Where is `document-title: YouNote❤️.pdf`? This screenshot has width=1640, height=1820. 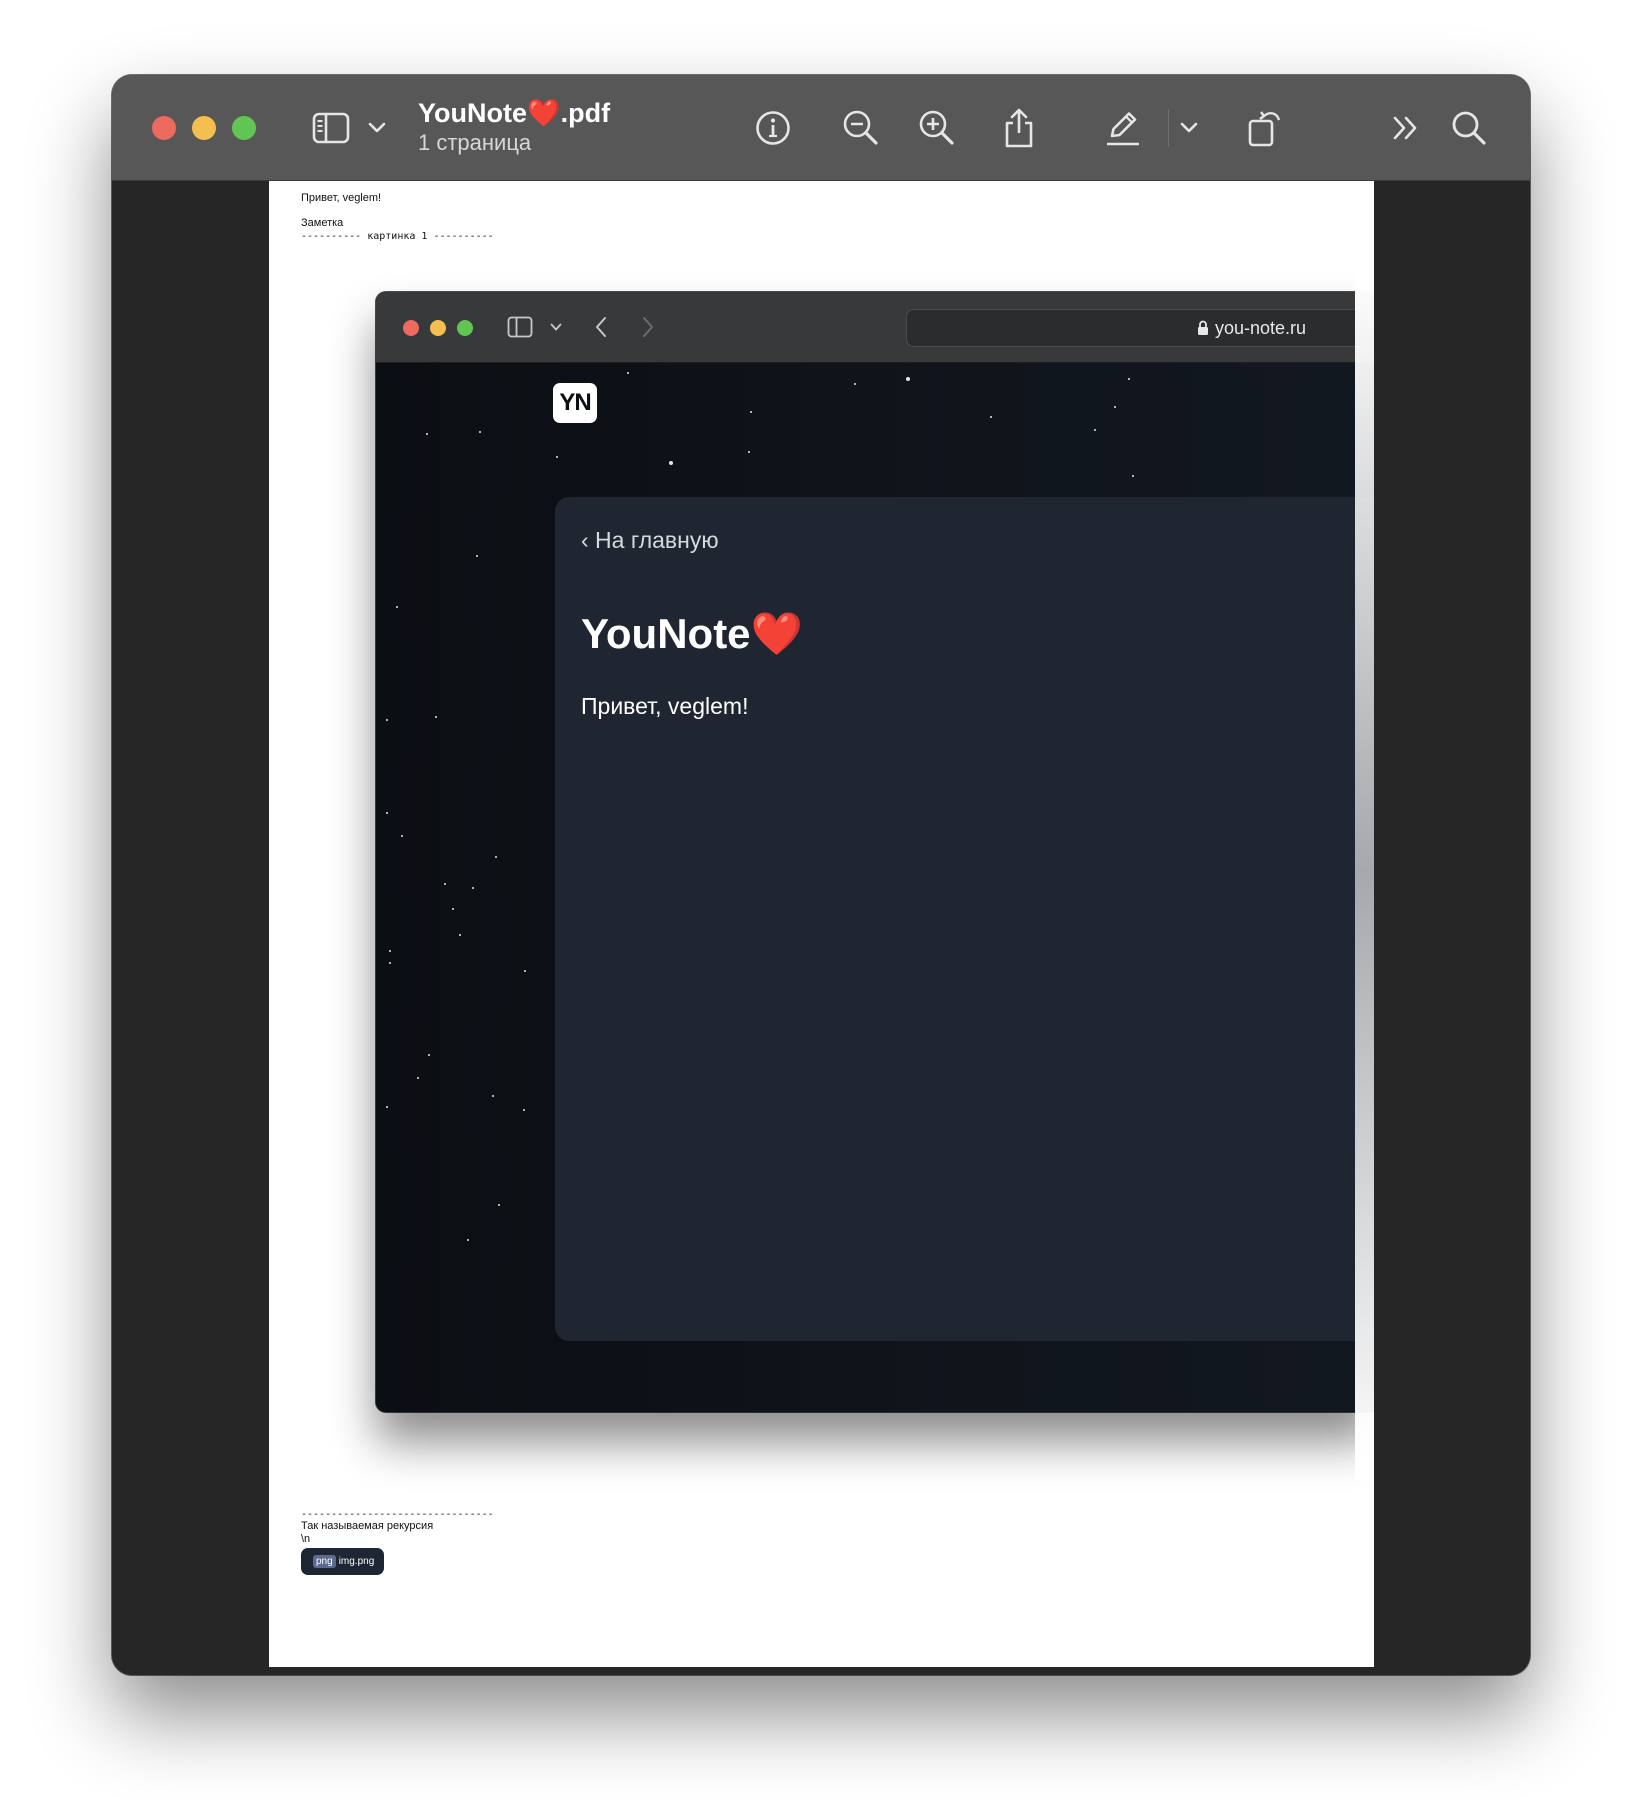
document-title: YouNote❤️.pdf is located at coordinates (514, 113).